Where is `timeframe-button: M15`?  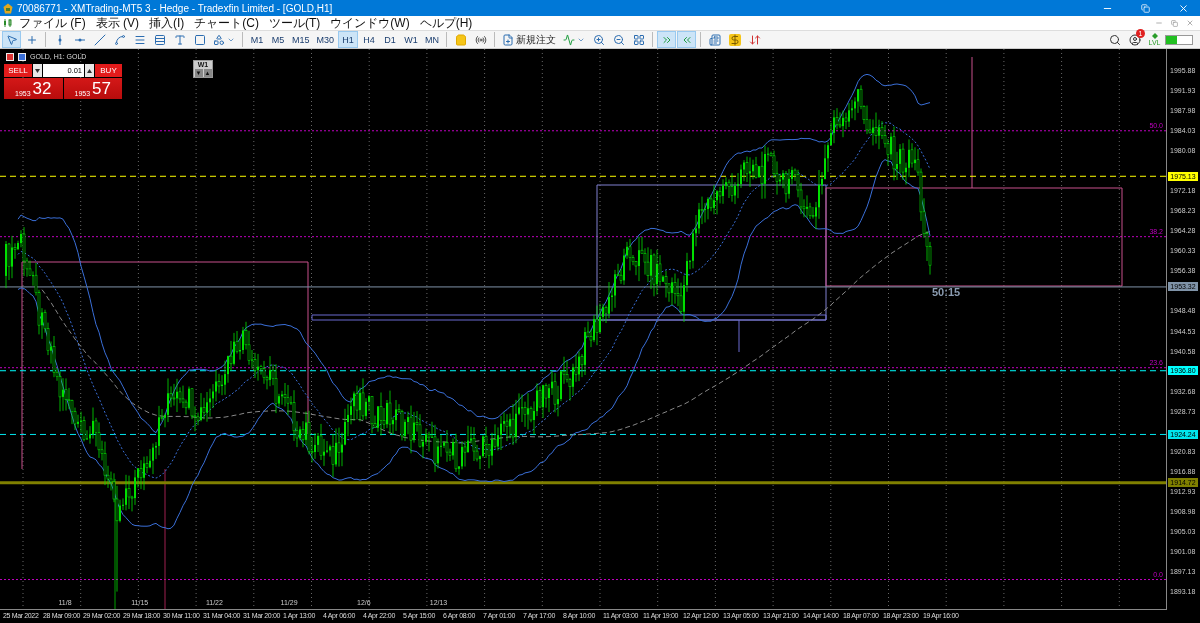
timeframe-button: M15 is located at coordinates (301, 39).